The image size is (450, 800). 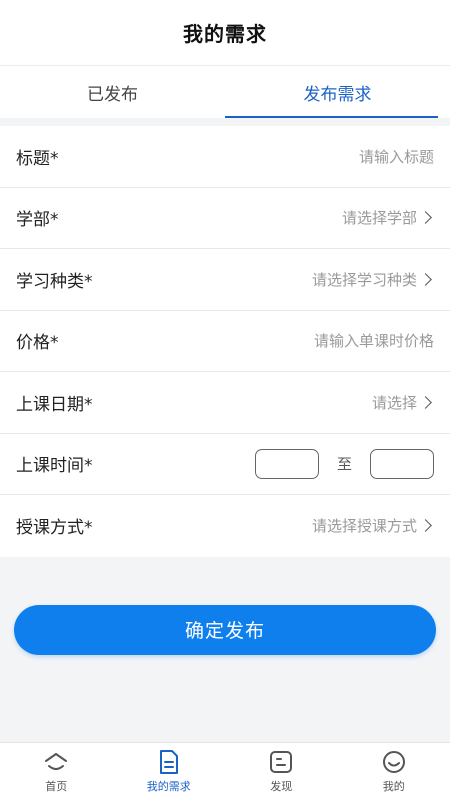 What do you see at coordinates (225, 157) in the screenshot?
I see `title-row: 标题* 请输入标题` at bounding box center [225, 157].